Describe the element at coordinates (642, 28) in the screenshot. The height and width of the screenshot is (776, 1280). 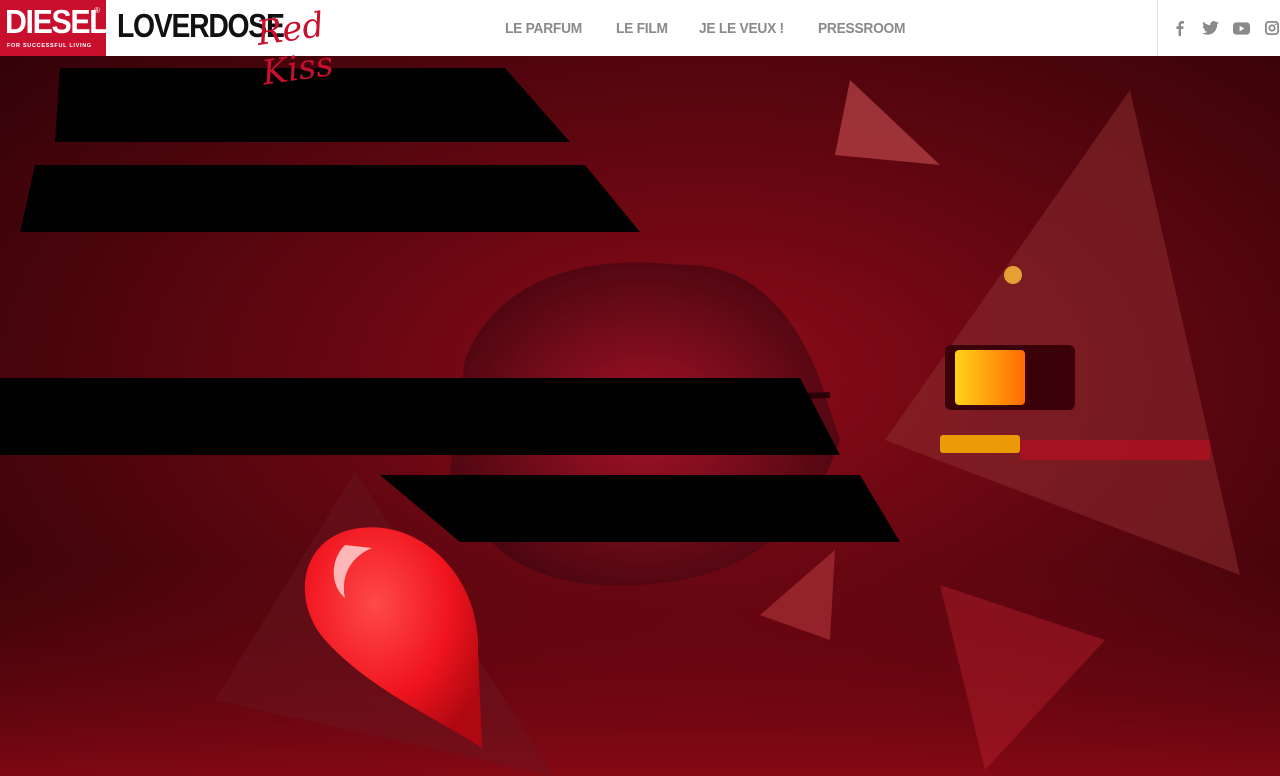
I see `nav-le-film: LE FILM` at that location.